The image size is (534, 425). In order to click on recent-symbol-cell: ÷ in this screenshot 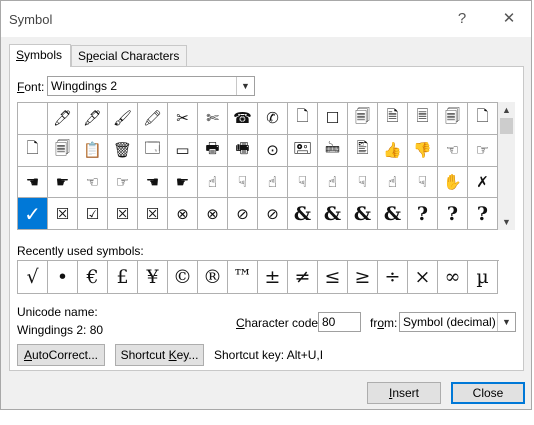, I will do `click(393, 277)`.